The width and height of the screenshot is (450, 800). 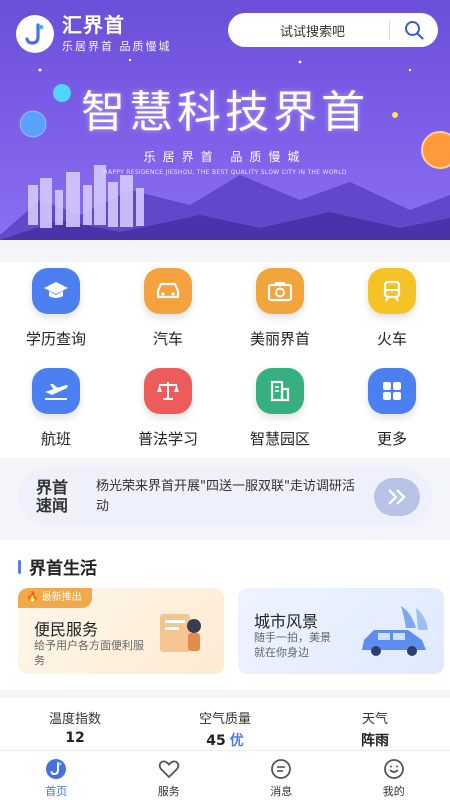 I want to click on stat-air-quality: 空气质量 45 优, so click(x=225, y=724).